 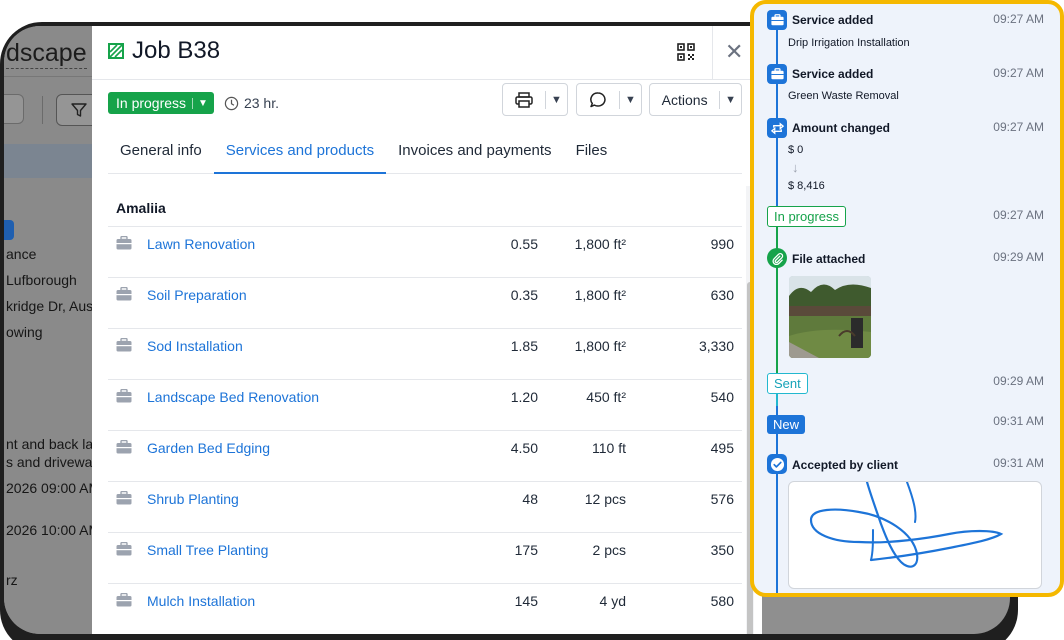 What do you see at coordinates (524, 99) in the screenshot?
I see `print-icon` at bounding box center [524, 99].